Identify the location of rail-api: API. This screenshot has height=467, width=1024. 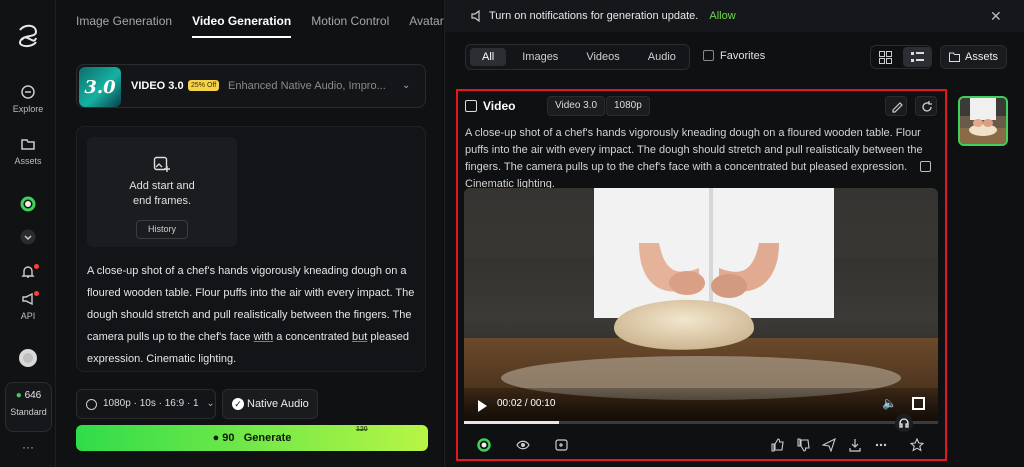
(28, 306).